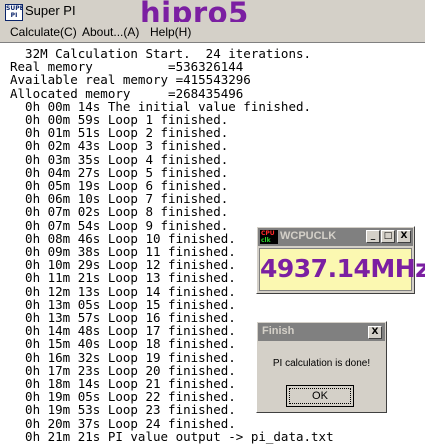 This screenshot has height=445, width=425. What do you see at coordinates (123, 423) in the screenshot?
I see `output-line: 0h 20m 37s Loop 24 finished.` at bounding box center [123, 423].